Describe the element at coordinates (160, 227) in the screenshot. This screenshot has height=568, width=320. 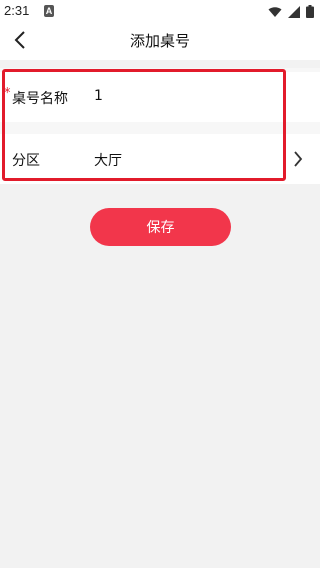
I see `save-button: 保存` at that location.